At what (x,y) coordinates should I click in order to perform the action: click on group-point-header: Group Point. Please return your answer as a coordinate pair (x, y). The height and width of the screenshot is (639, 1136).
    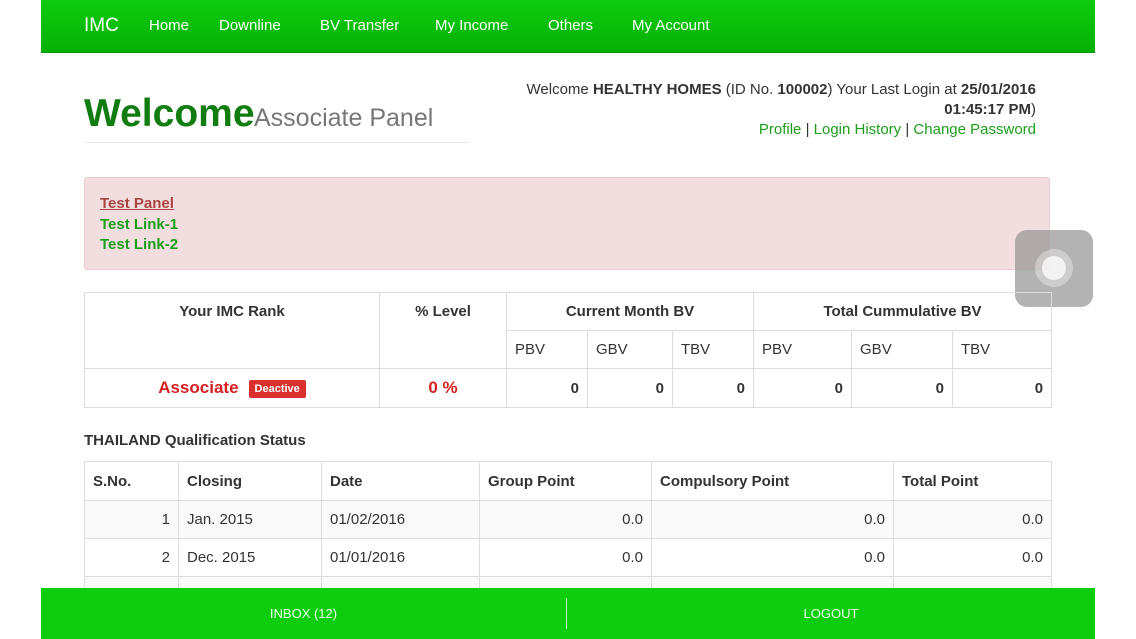
    Looking at the image, I should click on (565, 481).